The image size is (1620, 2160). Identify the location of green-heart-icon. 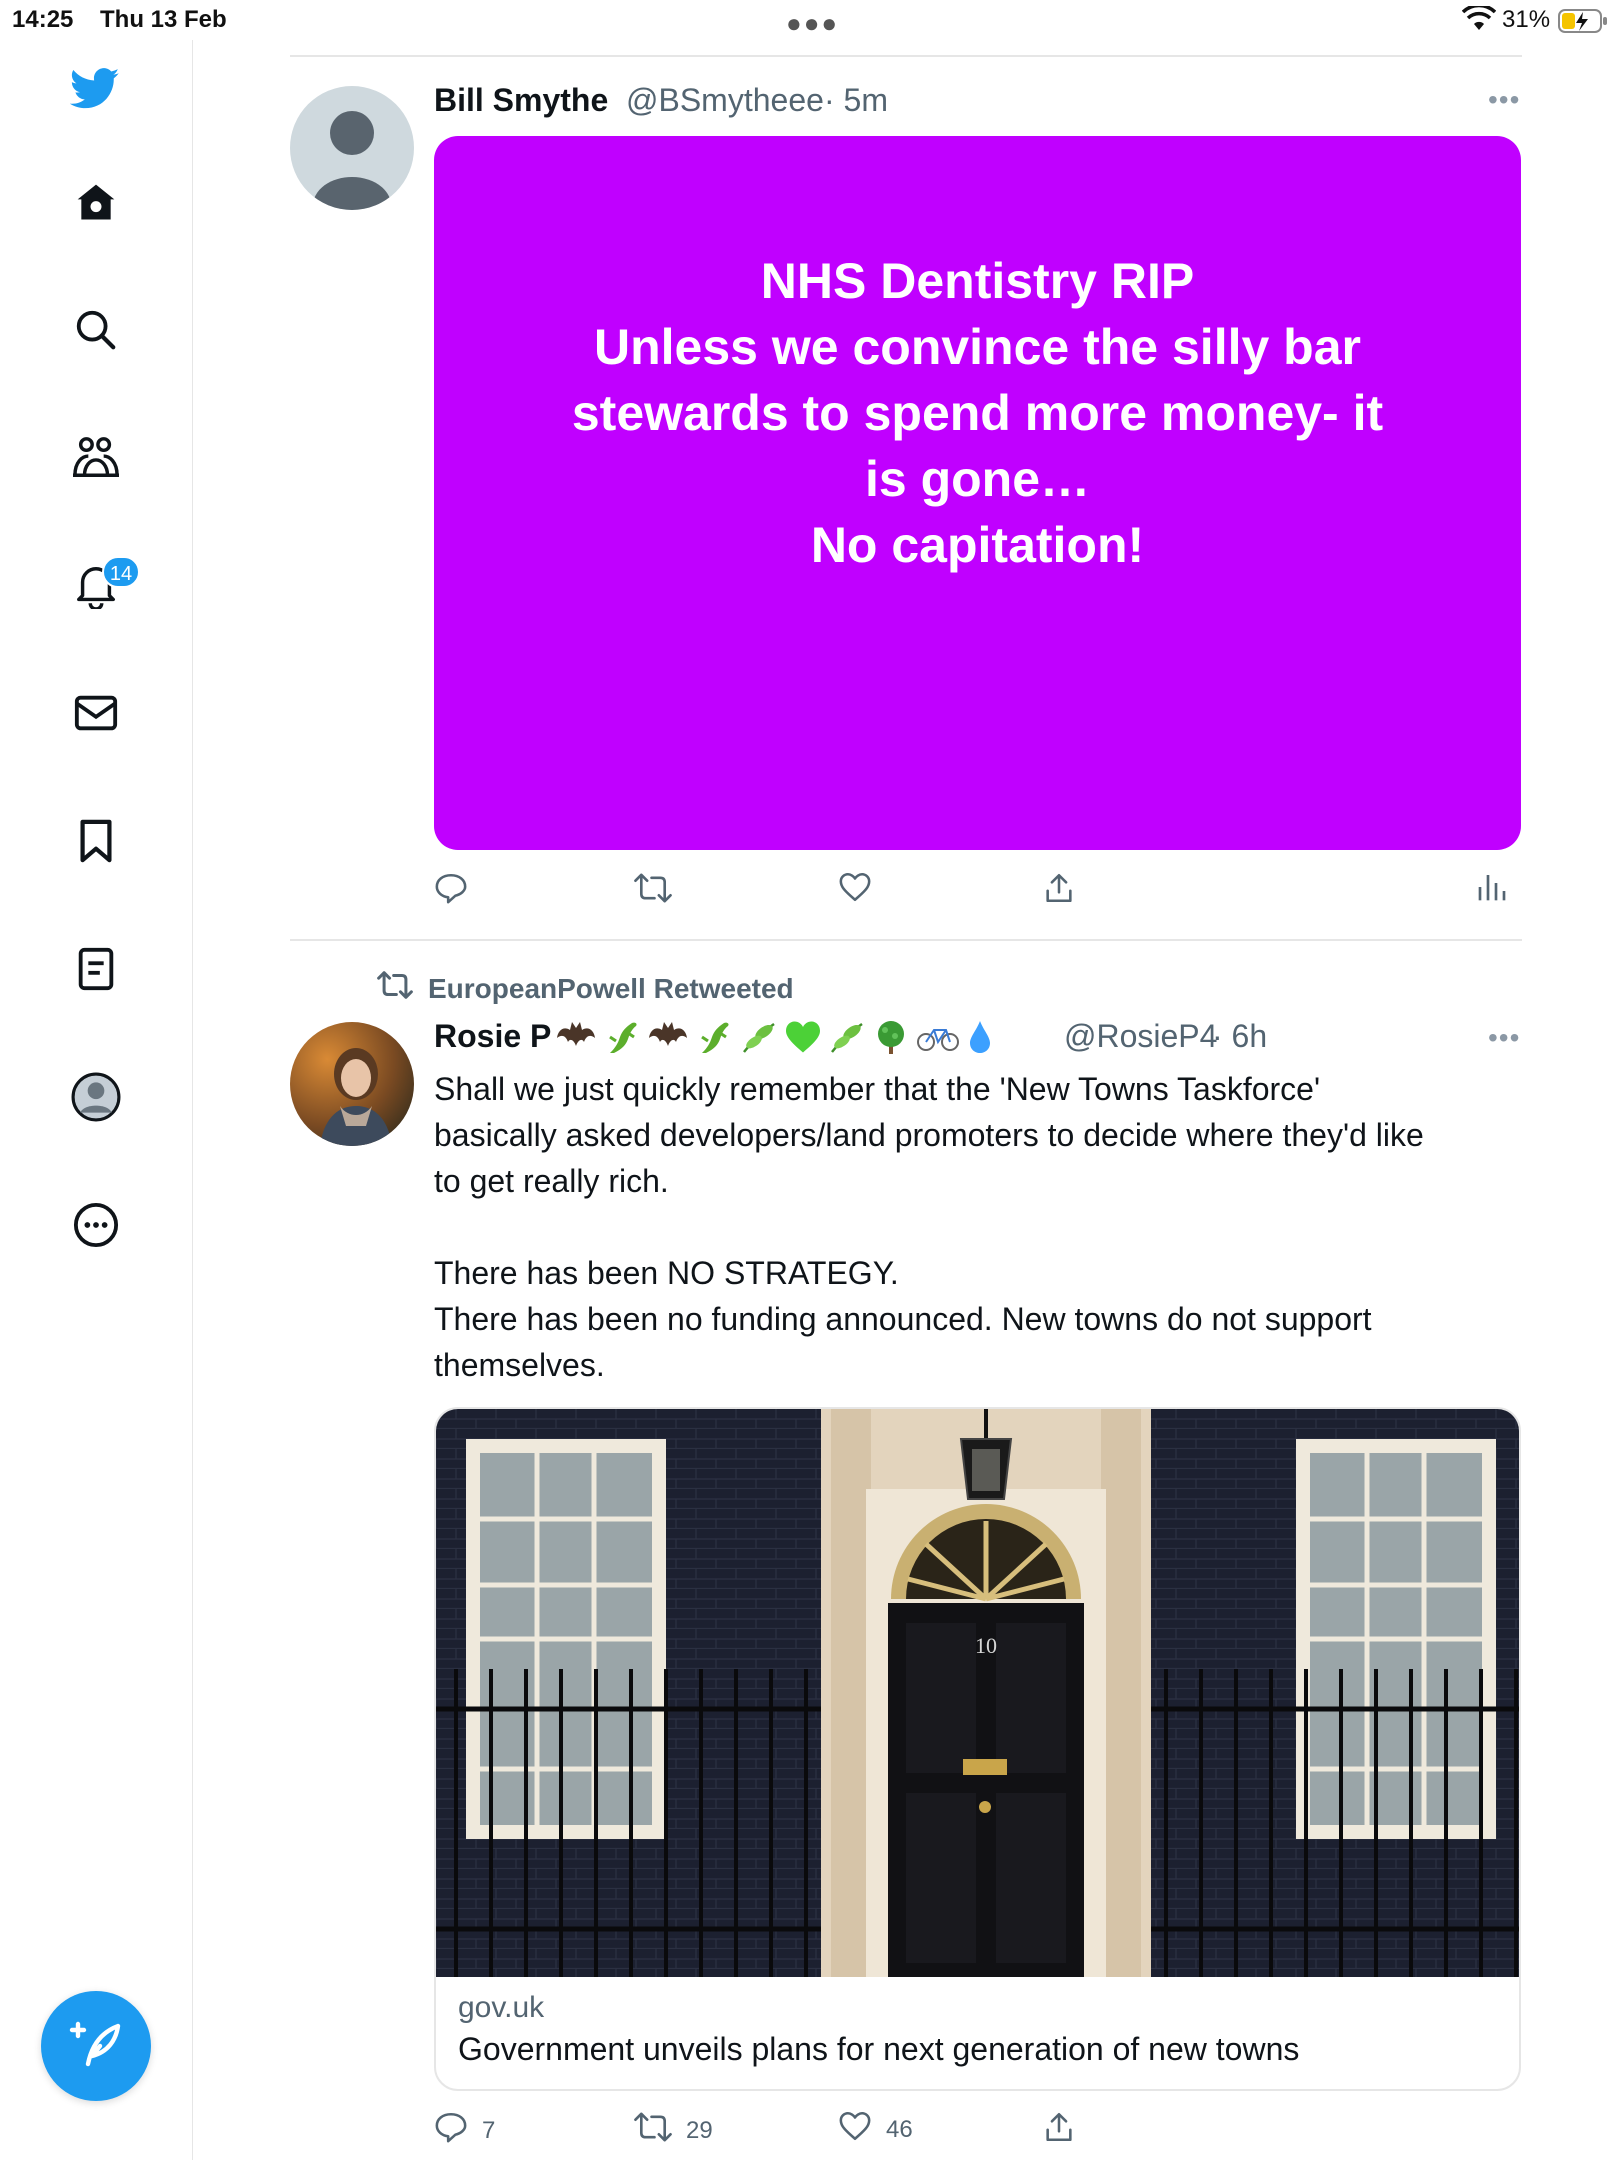
(803, 1037).